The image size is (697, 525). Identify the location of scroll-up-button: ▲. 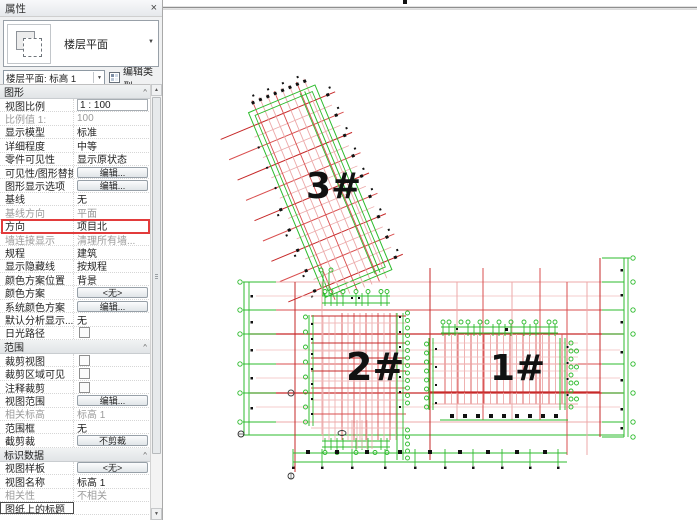
(156, 90).